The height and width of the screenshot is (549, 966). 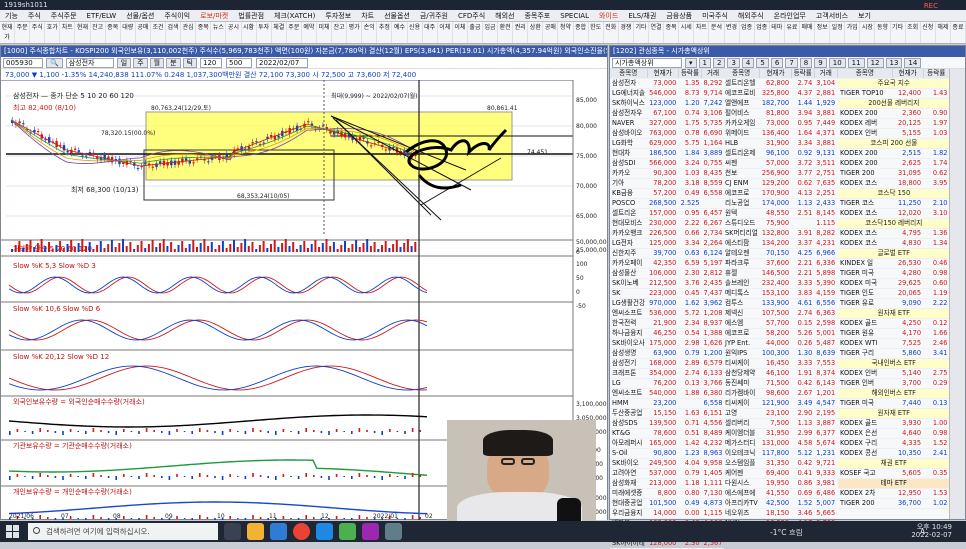 I want to click on toolbar-button: 투자, so click(x=264, y=32).